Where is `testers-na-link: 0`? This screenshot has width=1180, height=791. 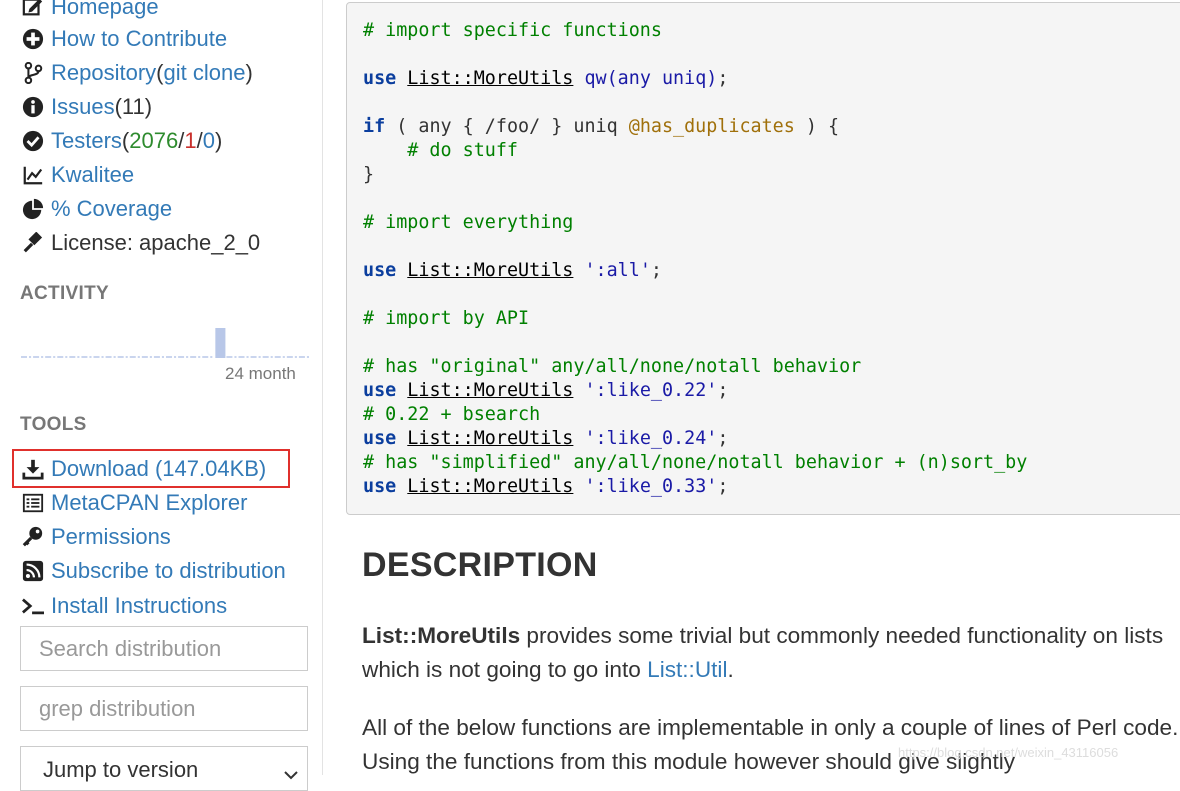 testers-na-link: 0 is located at coordinates (209, 141).